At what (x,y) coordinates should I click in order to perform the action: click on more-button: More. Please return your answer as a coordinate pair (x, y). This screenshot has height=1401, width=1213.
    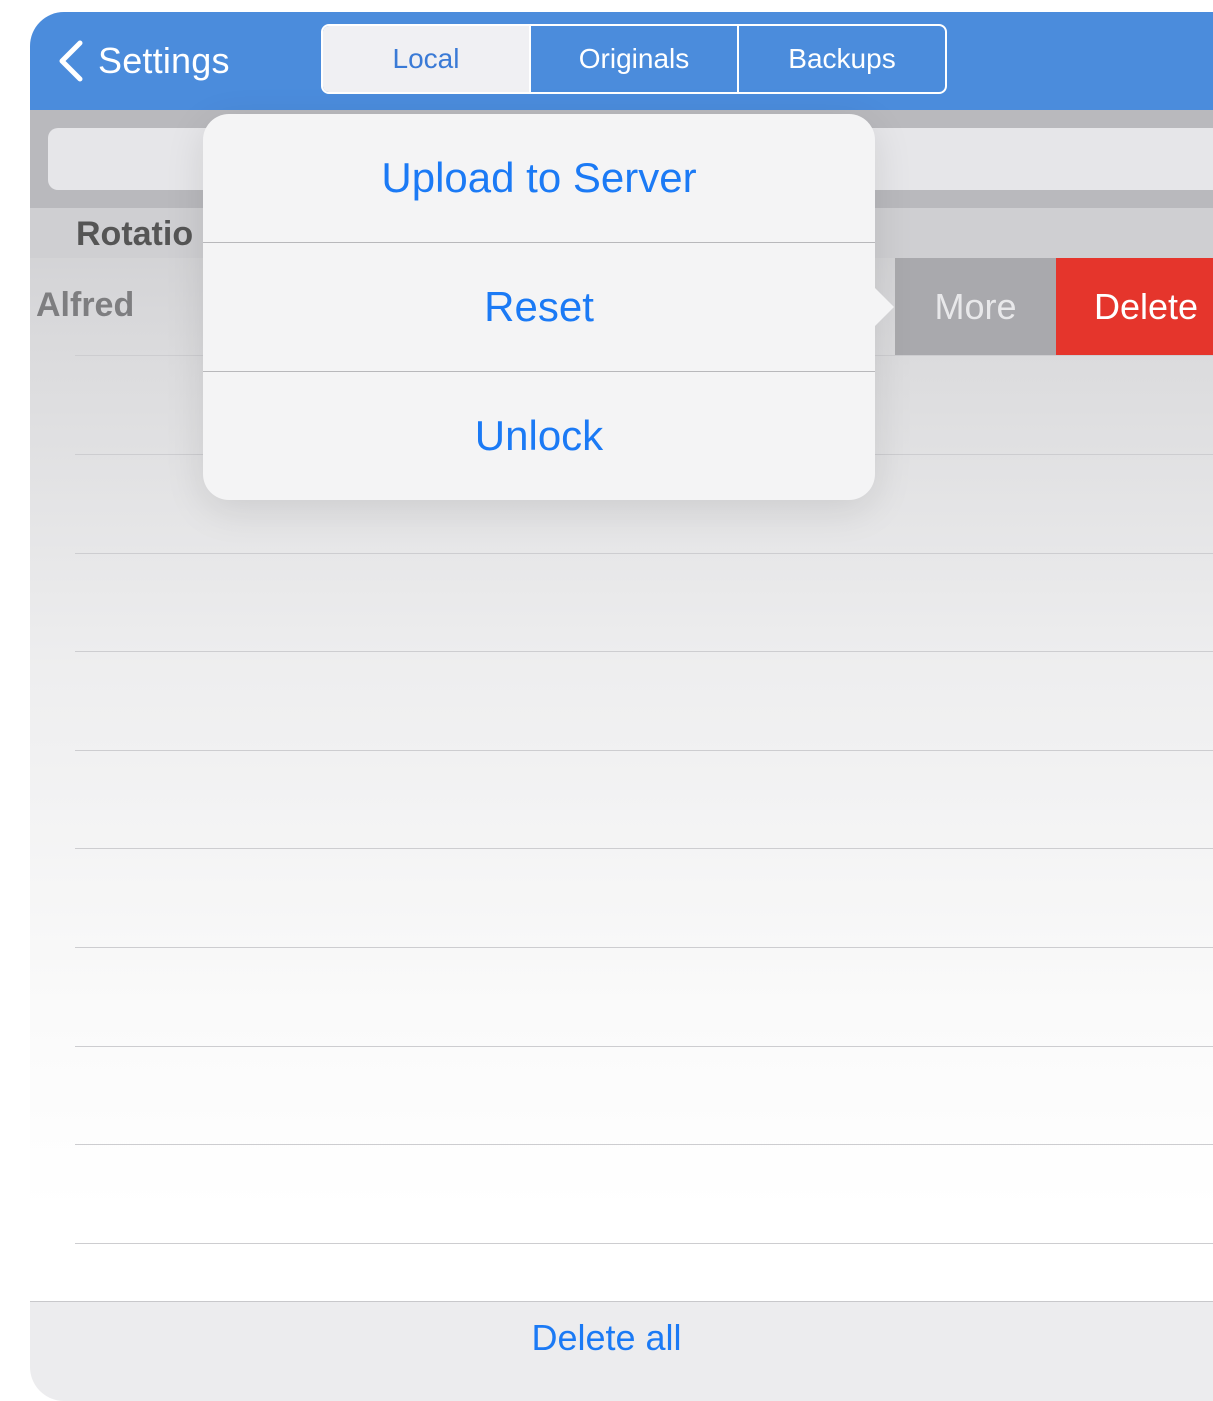
    Looking at the image, I should click on (975, 307).